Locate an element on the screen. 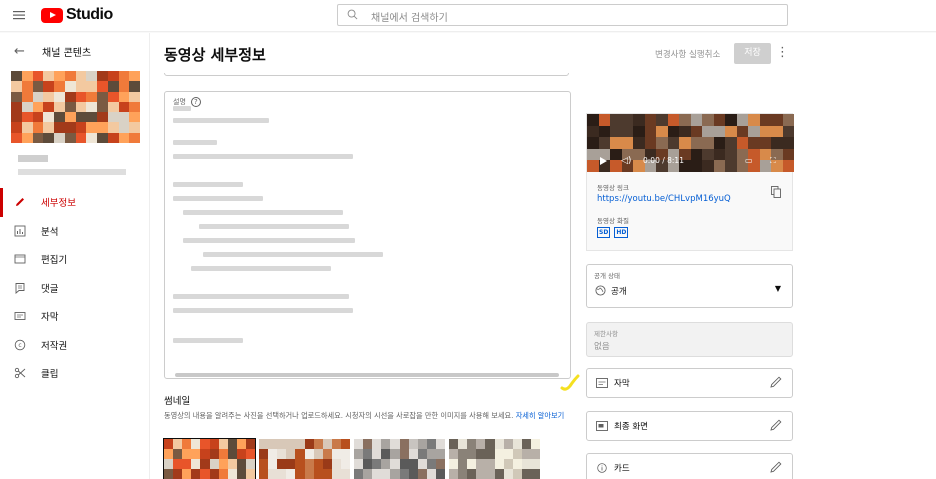  page-title: 동영상 세부정보 is located at coordinates (215, 55).